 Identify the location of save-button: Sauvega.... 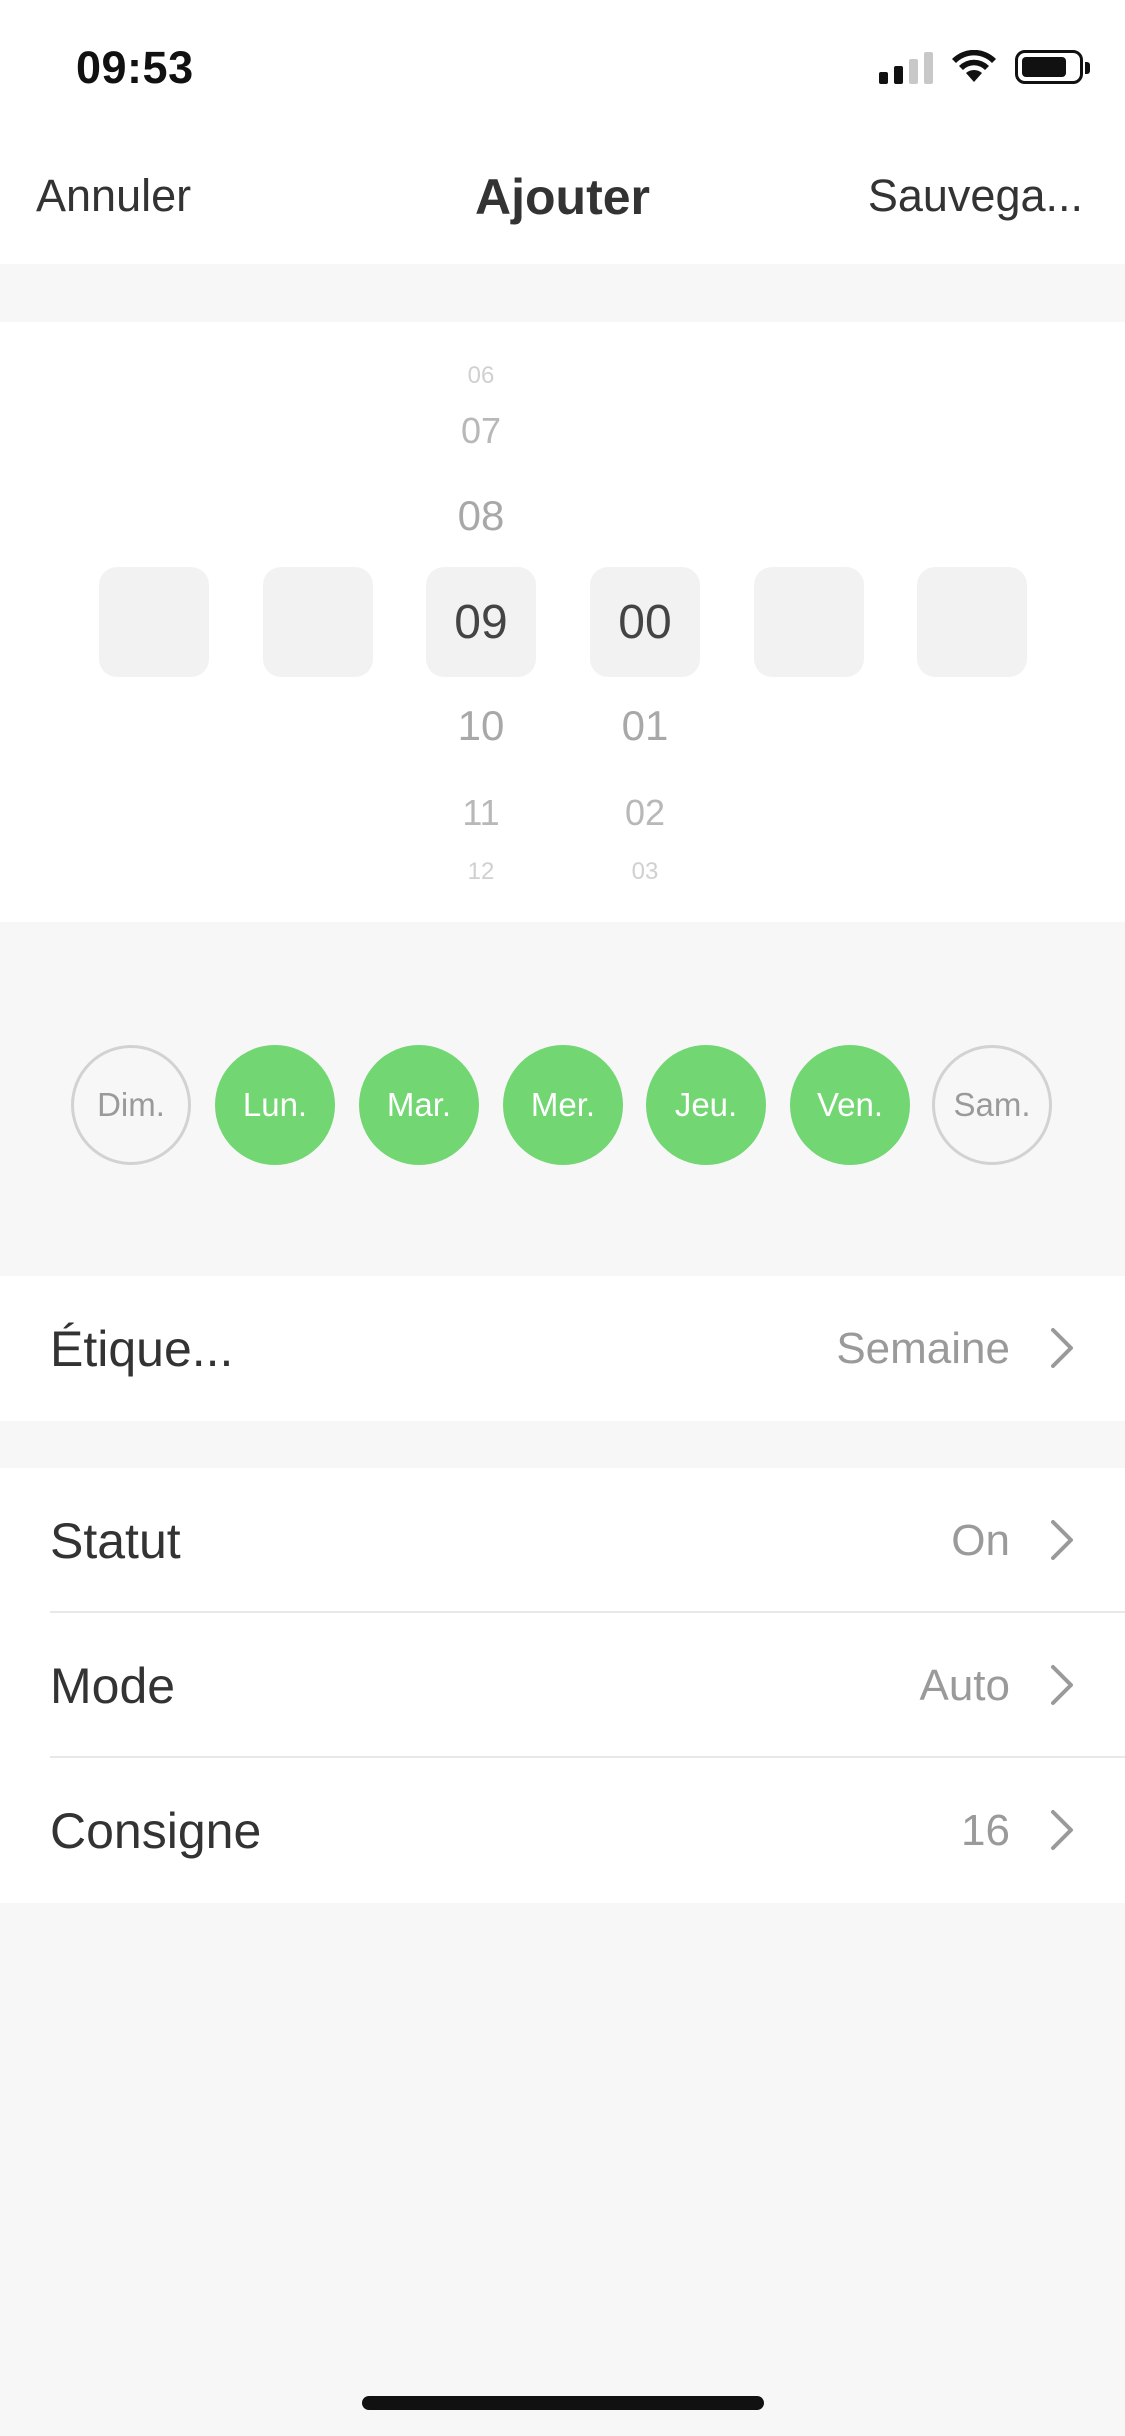
(975, 196).